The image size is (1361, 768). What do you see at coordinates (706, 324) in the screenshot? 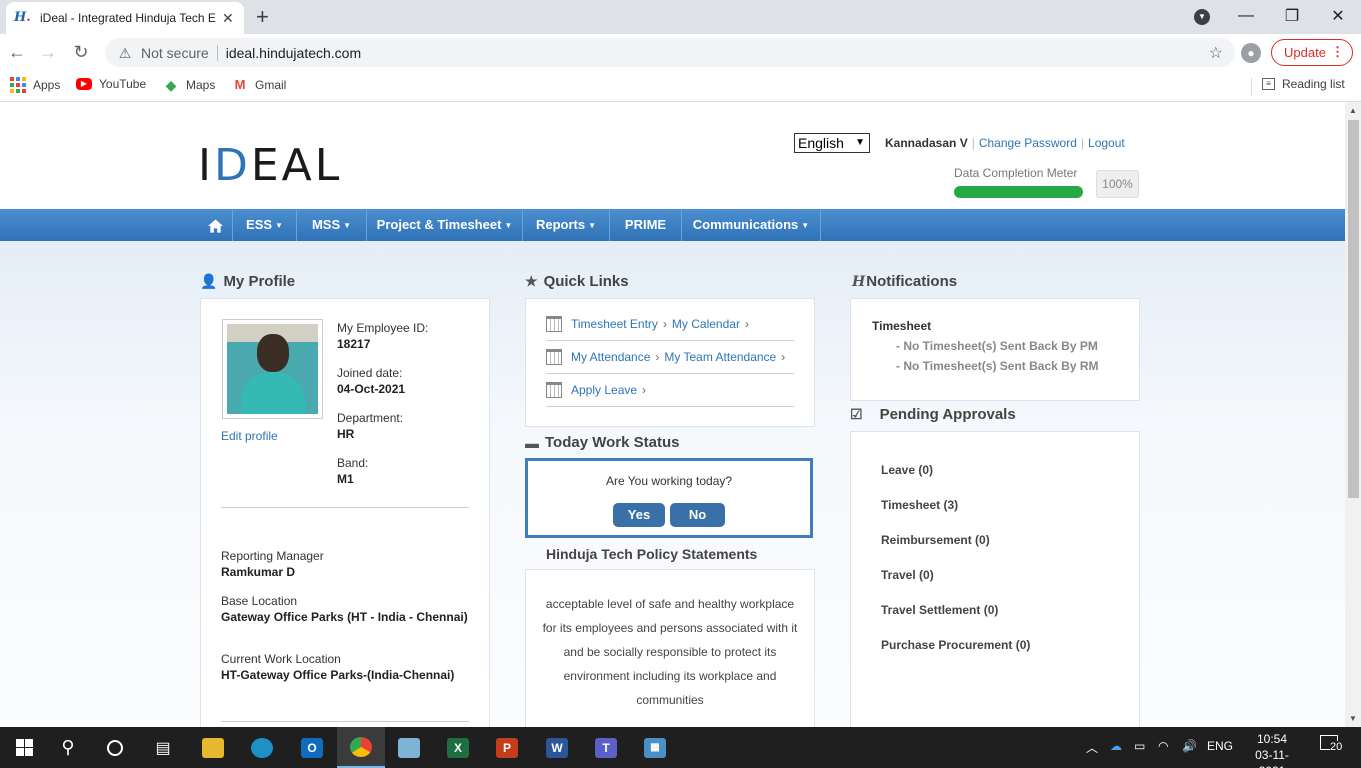
I see `my-calendar-link: My Calendar` at bounding box center [706, 324].